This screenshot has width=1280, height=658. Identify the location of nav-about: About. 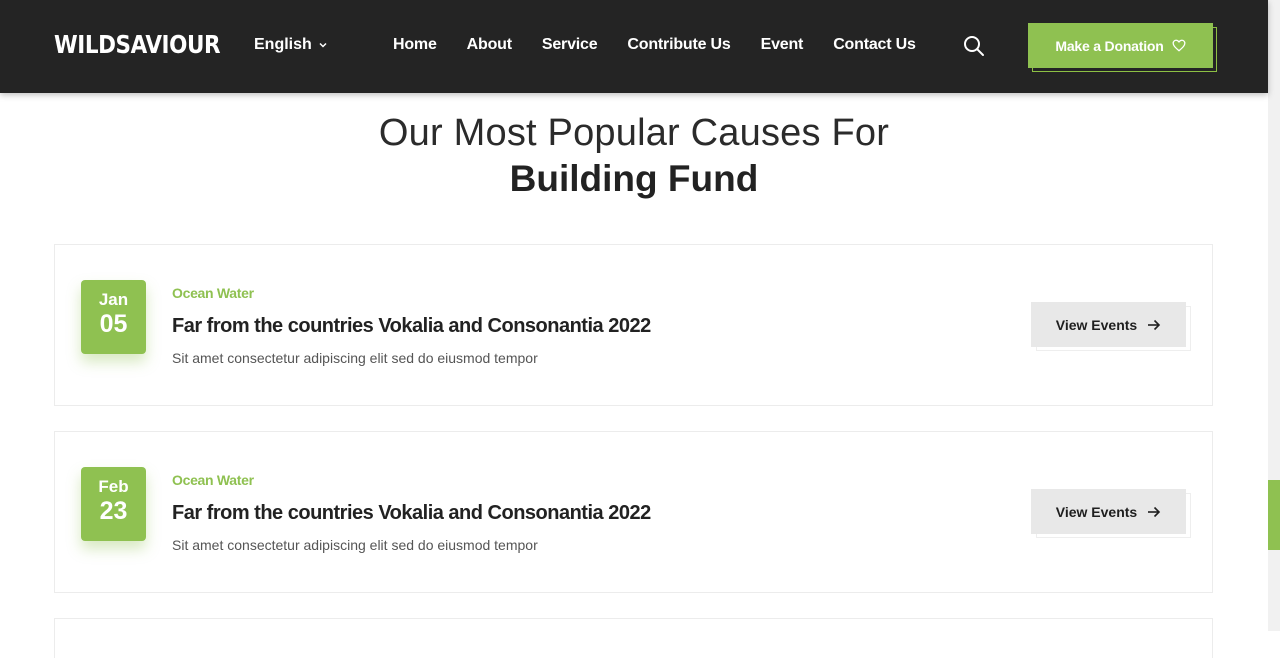
(489, 45).